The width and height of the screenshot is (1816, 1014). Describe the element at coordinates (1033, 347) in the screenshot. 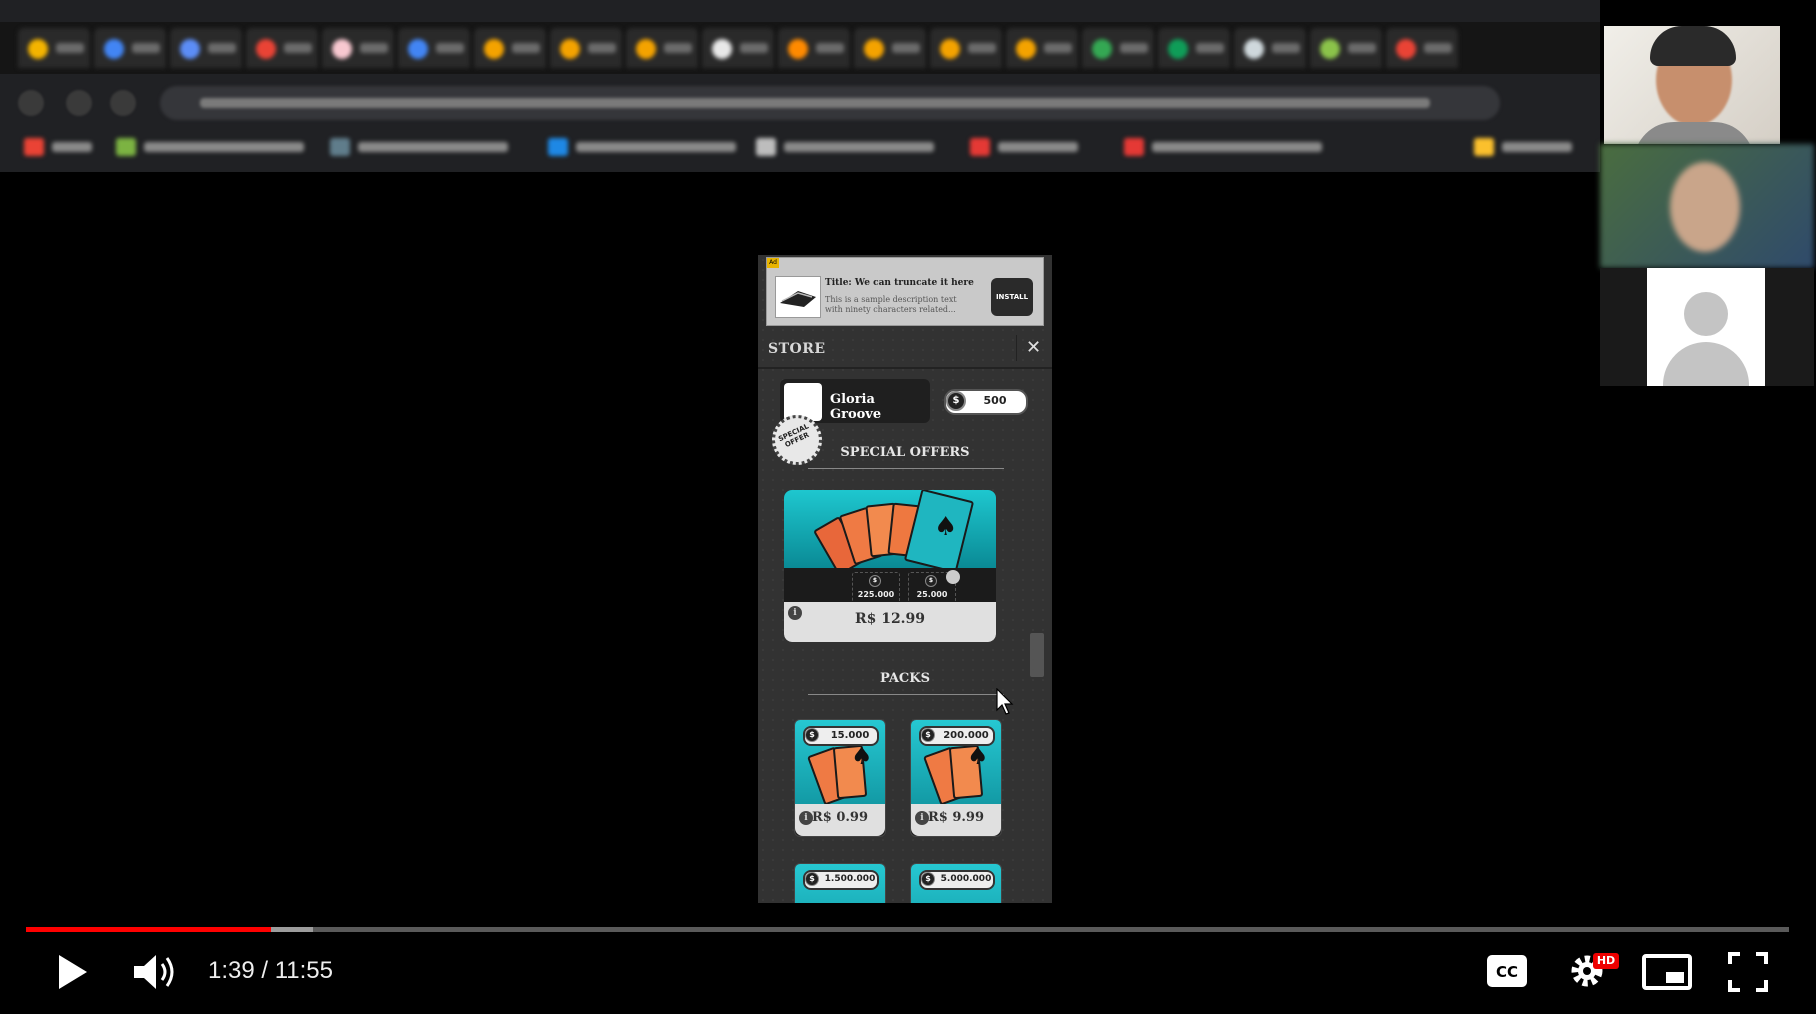

I see `close-icon: ✕` at that location.